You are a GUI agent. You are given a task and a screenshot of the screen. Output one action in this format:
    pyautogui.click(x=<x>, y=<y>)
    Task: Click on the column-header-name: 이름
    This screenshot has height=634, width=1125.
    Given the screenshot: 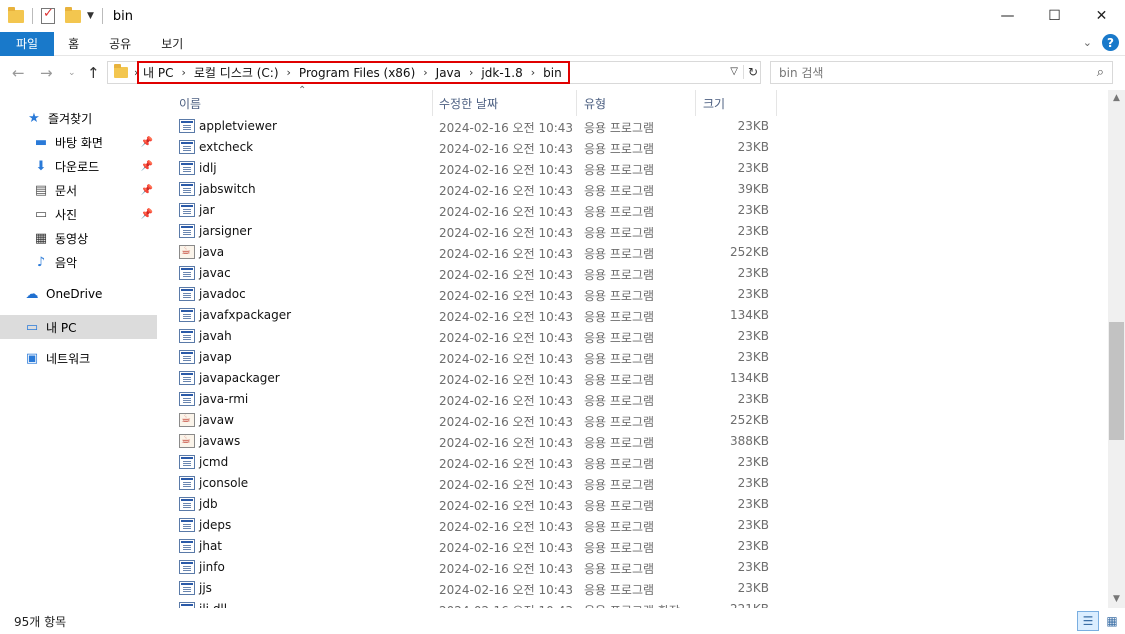 What is the action you would take?
    pyautogui.click(x=190, y=103)
    